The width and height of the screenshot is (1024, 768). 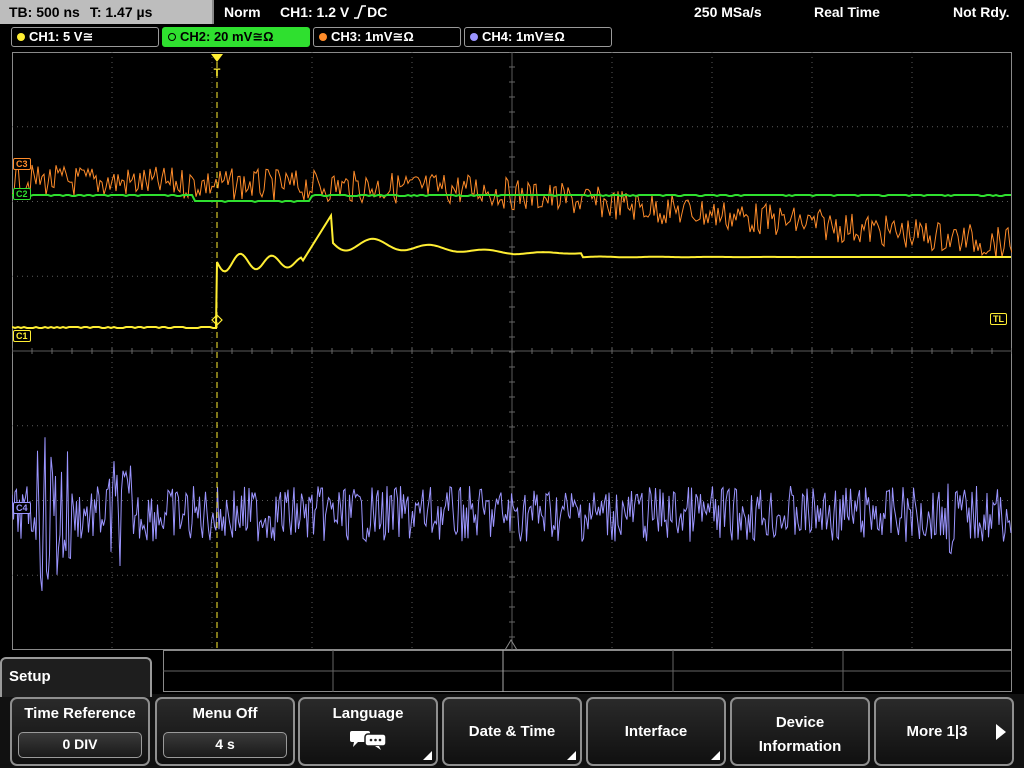 What do you see at coordinates (587, 671) in the screenshot?
I see `record-overview` at bounding box center [587, 671].